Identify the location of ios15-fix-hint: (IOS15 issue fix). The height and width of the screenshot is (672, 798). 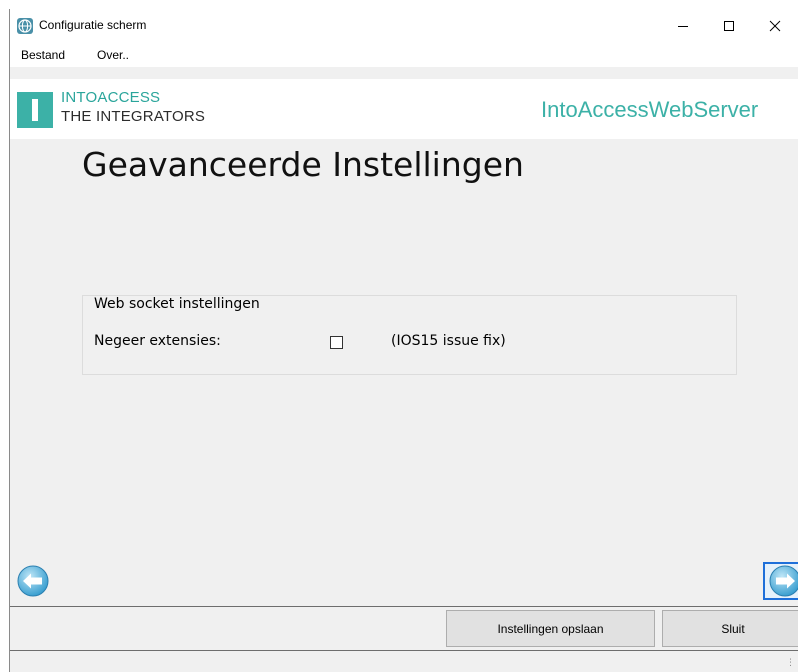
(448, 341).